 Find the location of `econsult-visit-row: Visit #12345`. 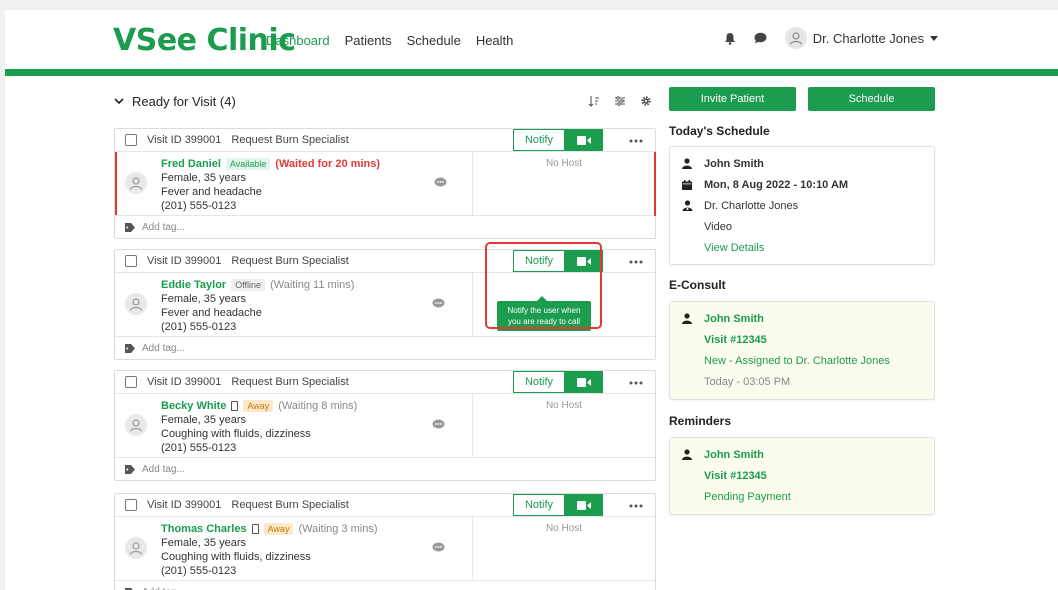

econsult-visit-row: Visit #12345 is located at coordinates (802, 339).